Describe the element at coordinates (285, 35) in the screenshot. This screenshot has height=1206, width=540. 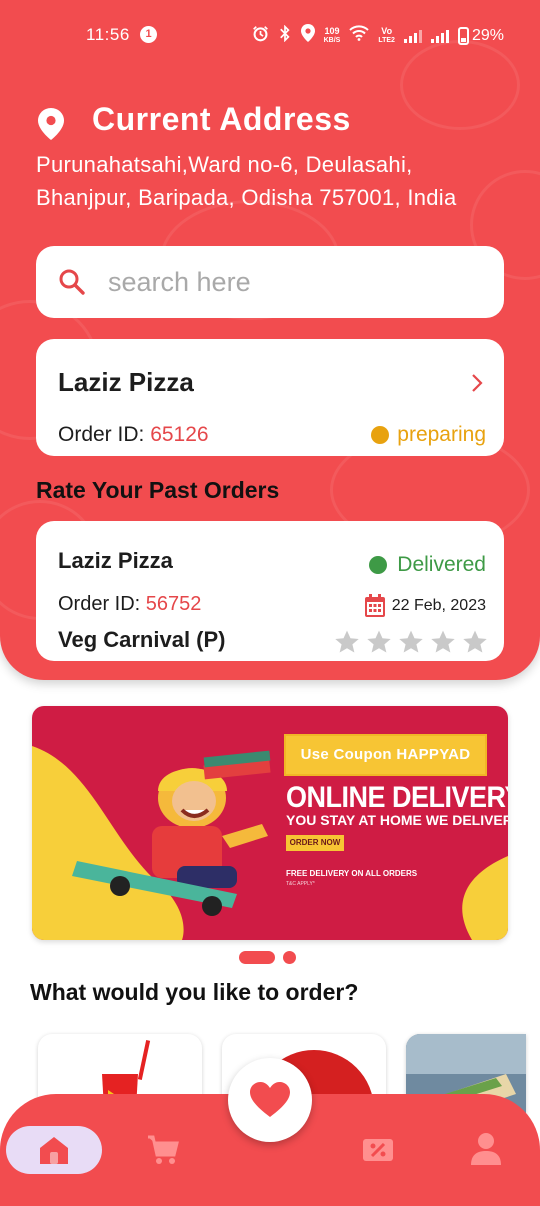
I see `bluetooth-icon` at that location.